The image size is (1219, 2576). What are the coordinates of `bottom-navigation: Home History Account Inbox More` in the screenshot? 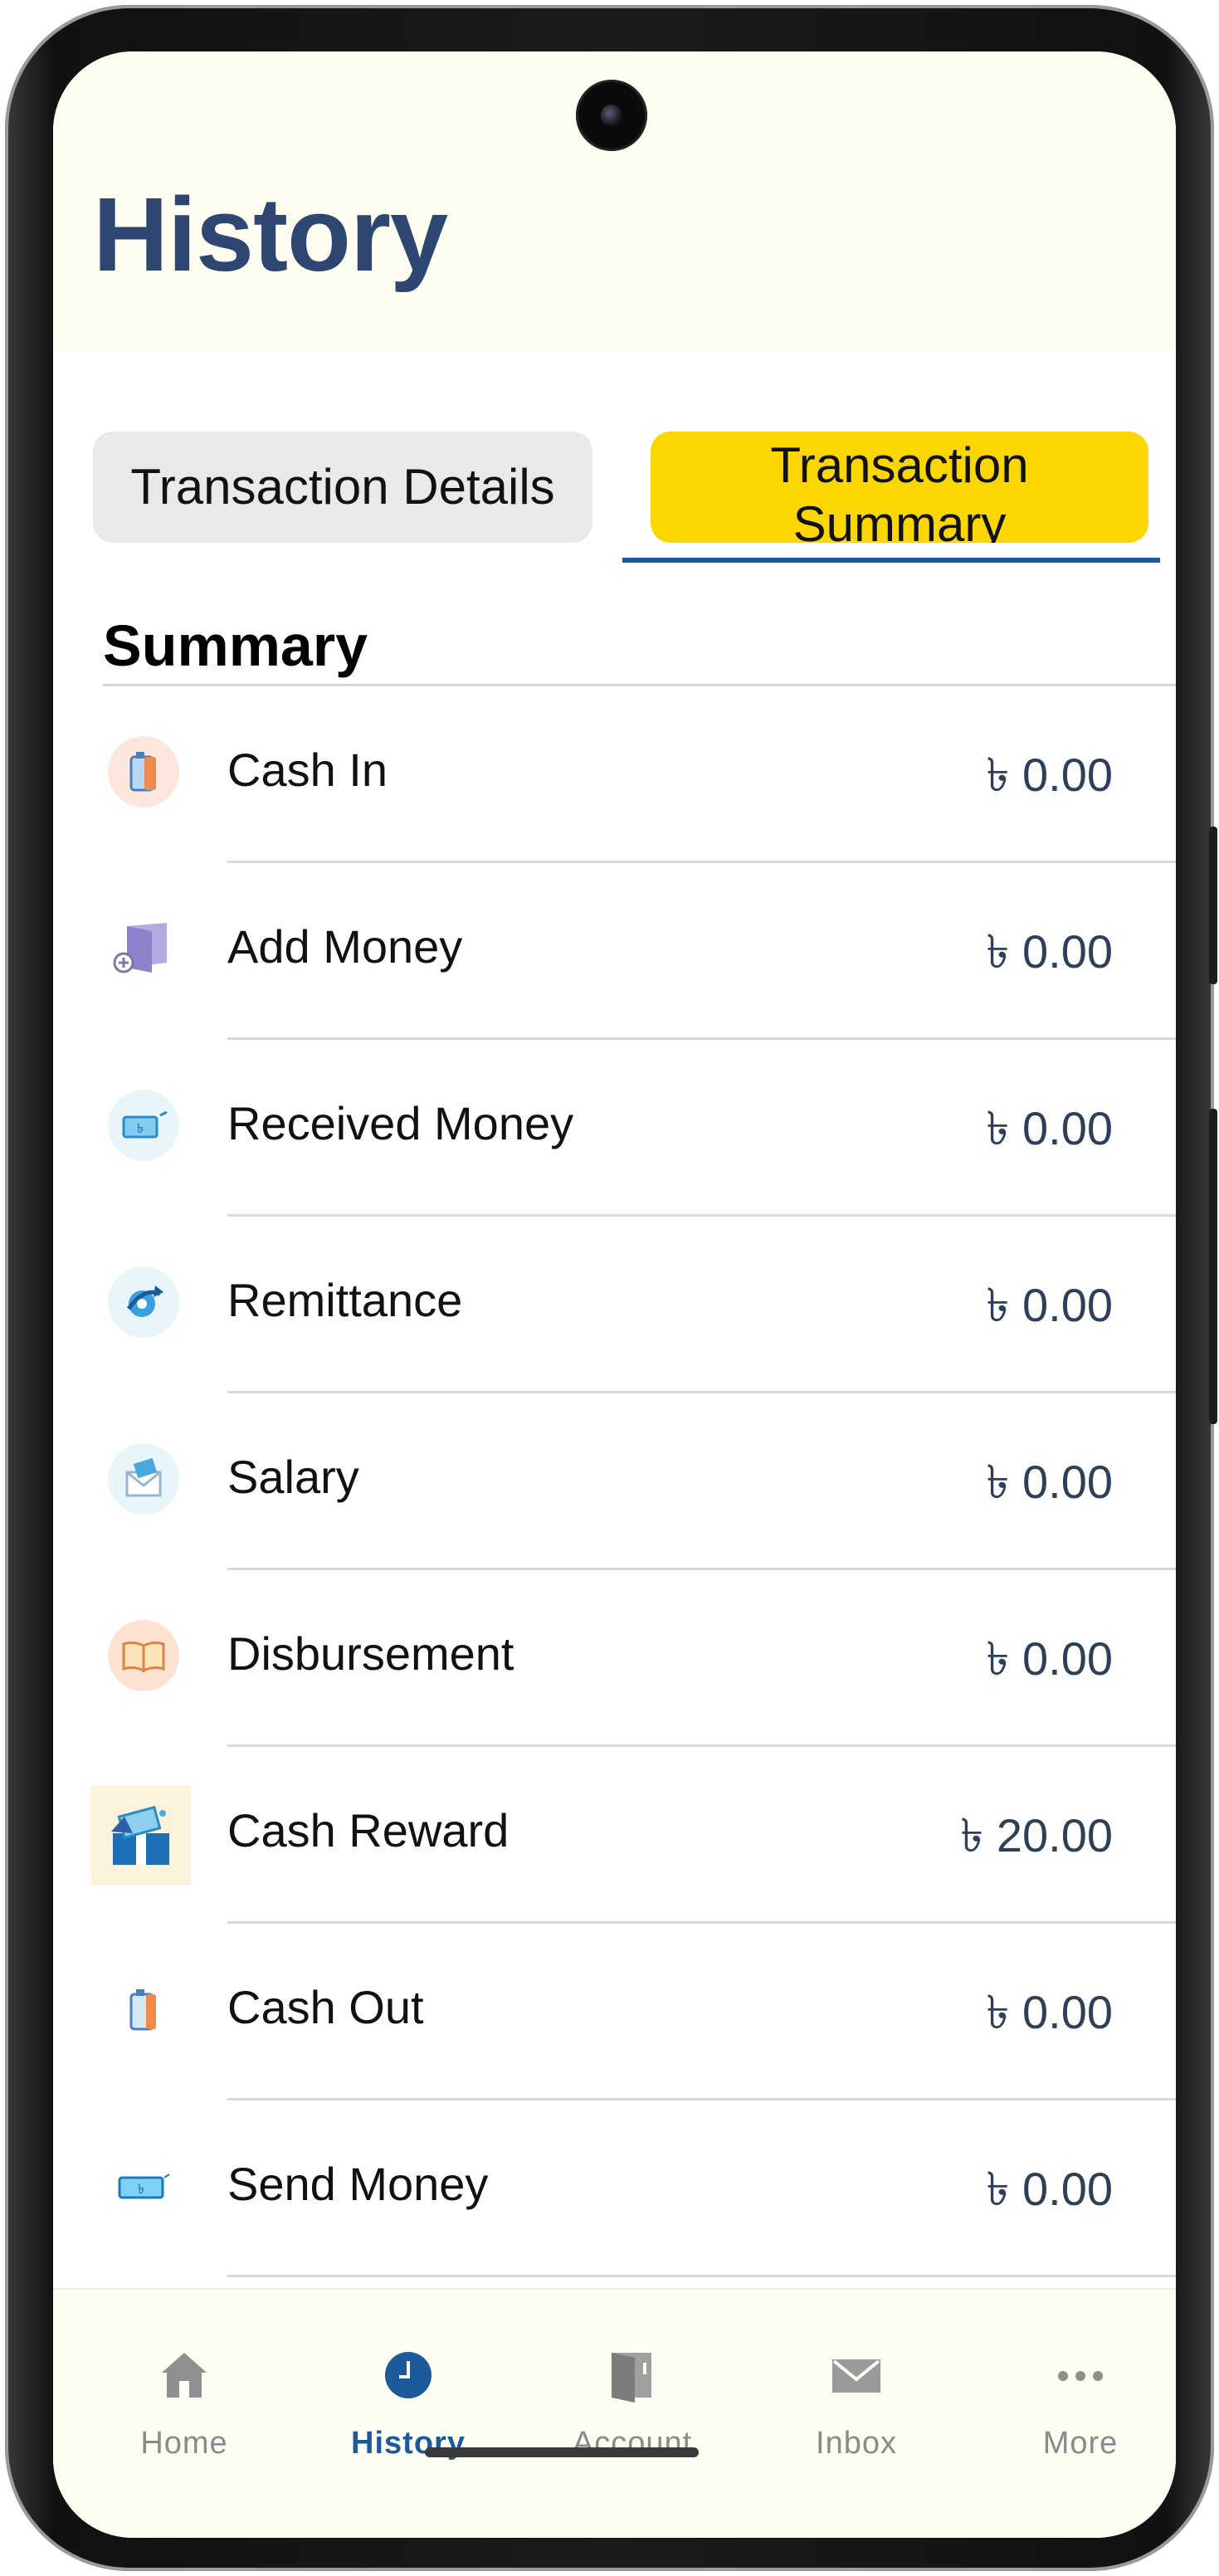 It's located at (615, 2413).